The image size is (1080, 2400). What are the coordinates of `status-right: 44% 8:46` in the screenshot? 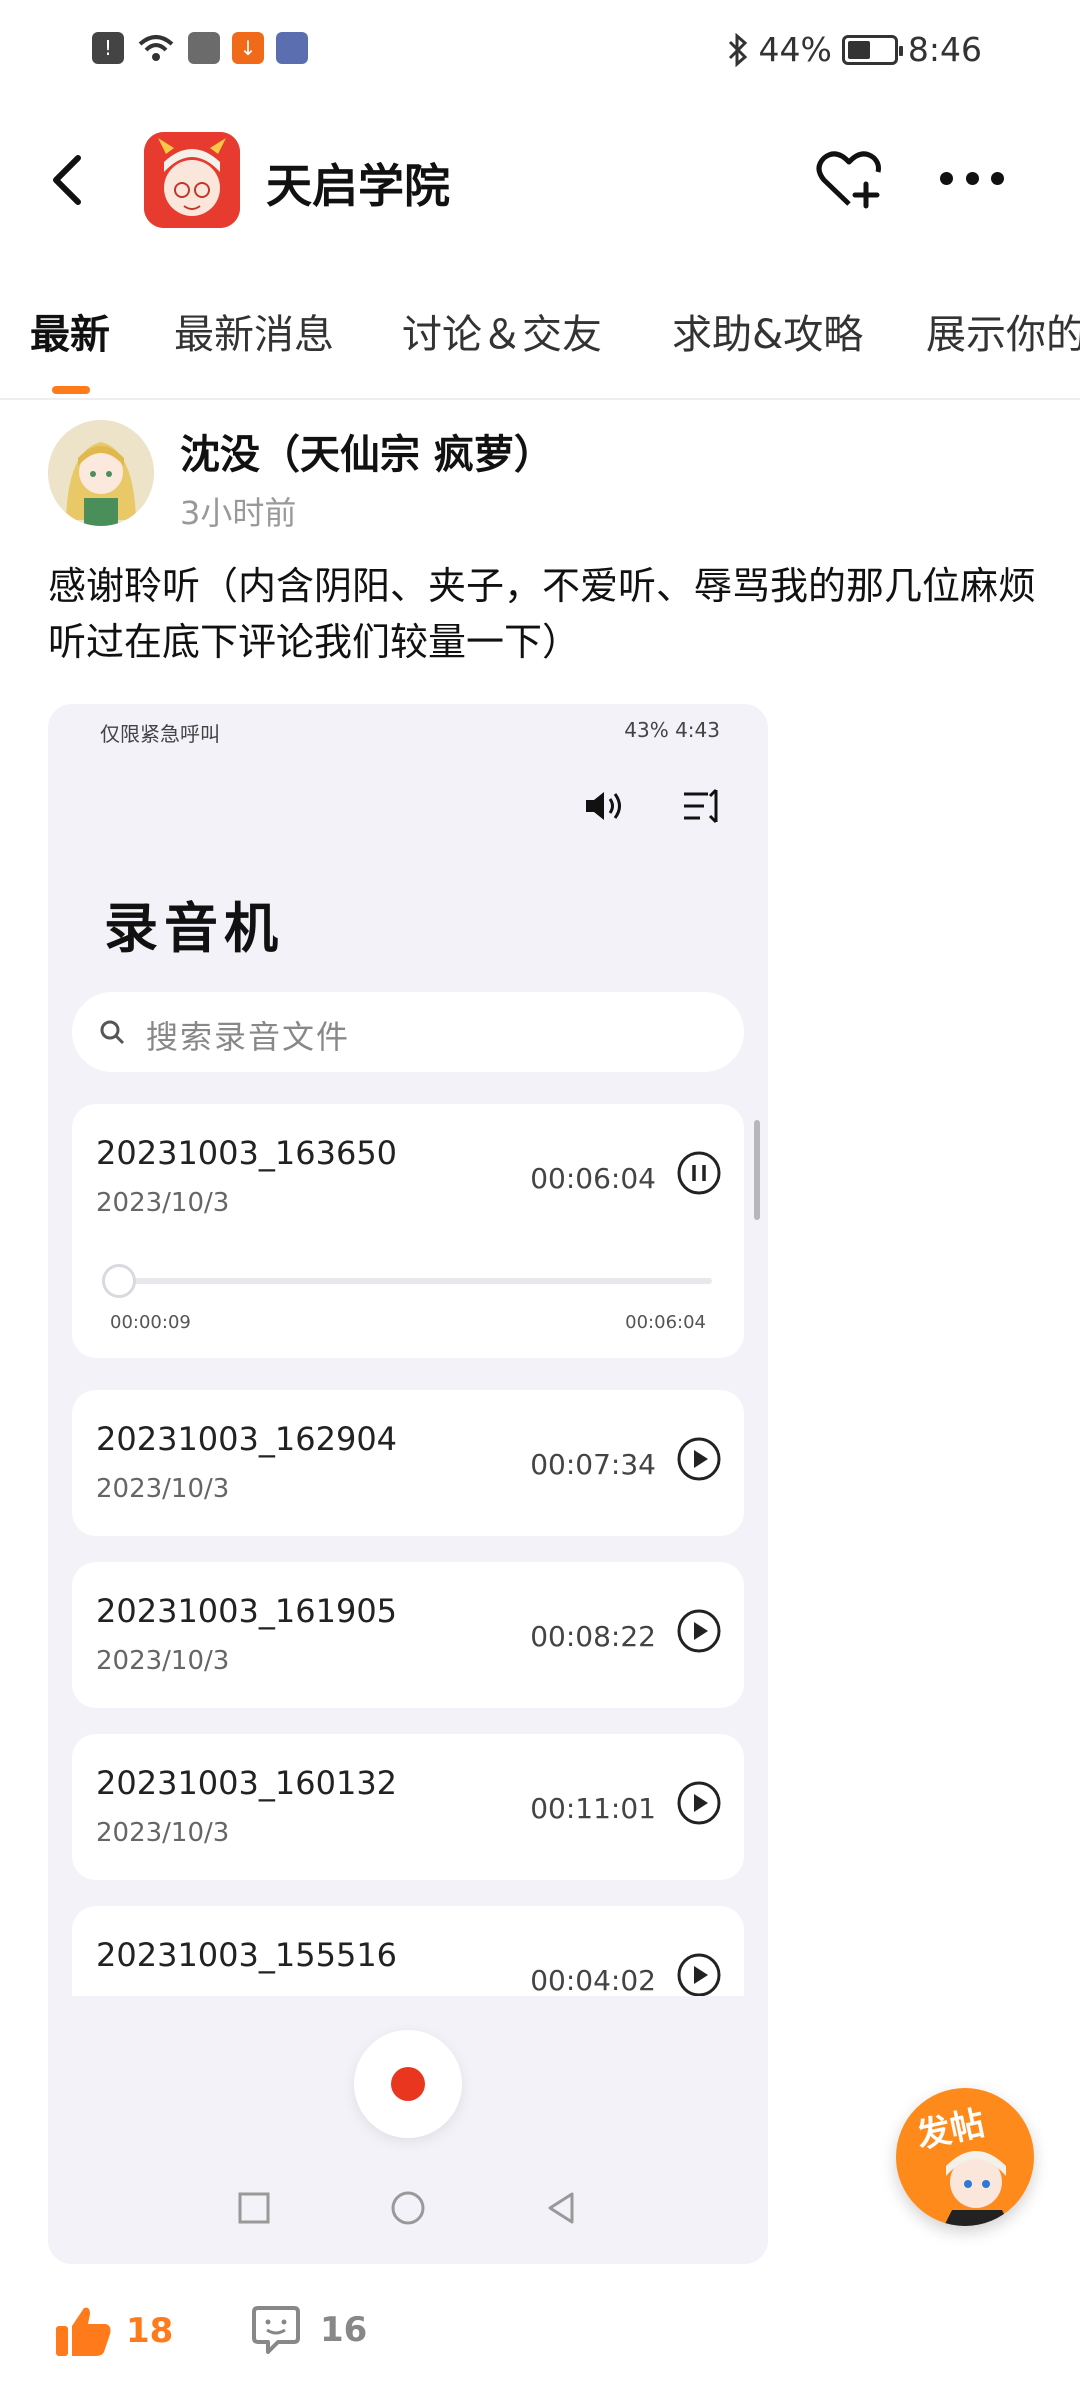 It's located at (854, 49).